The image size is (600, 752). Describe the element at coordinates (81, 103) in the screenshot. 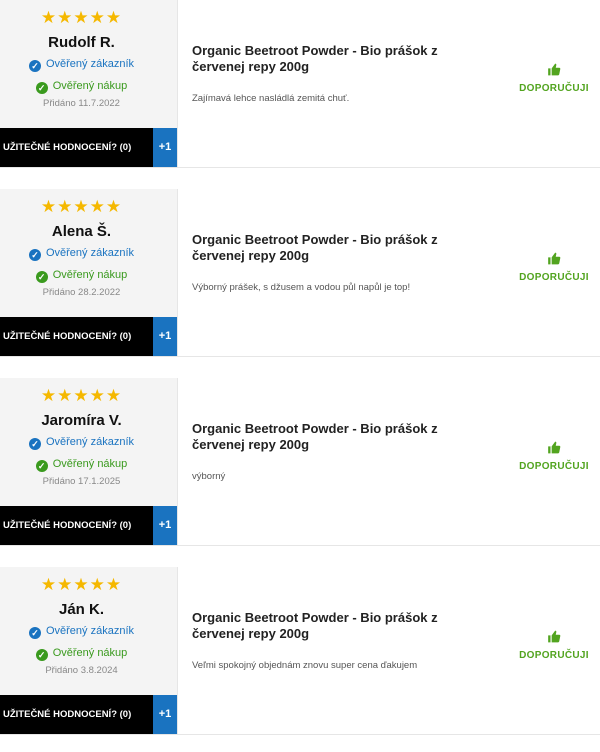

I see `review-date: Přidáno 11.7.2022` at that location.